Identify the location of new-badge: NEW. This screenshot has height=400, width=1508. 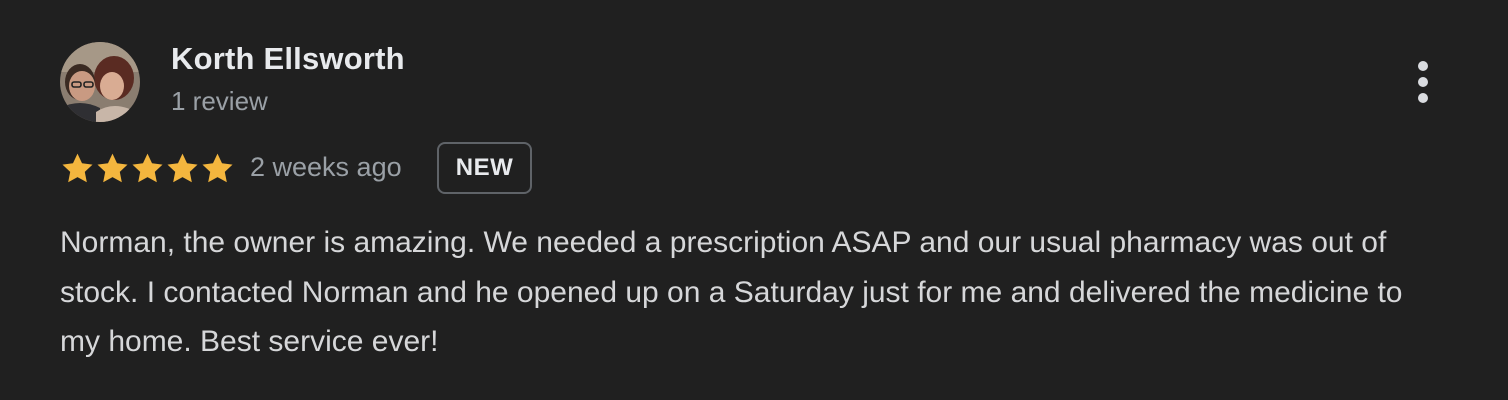
(484, 168).